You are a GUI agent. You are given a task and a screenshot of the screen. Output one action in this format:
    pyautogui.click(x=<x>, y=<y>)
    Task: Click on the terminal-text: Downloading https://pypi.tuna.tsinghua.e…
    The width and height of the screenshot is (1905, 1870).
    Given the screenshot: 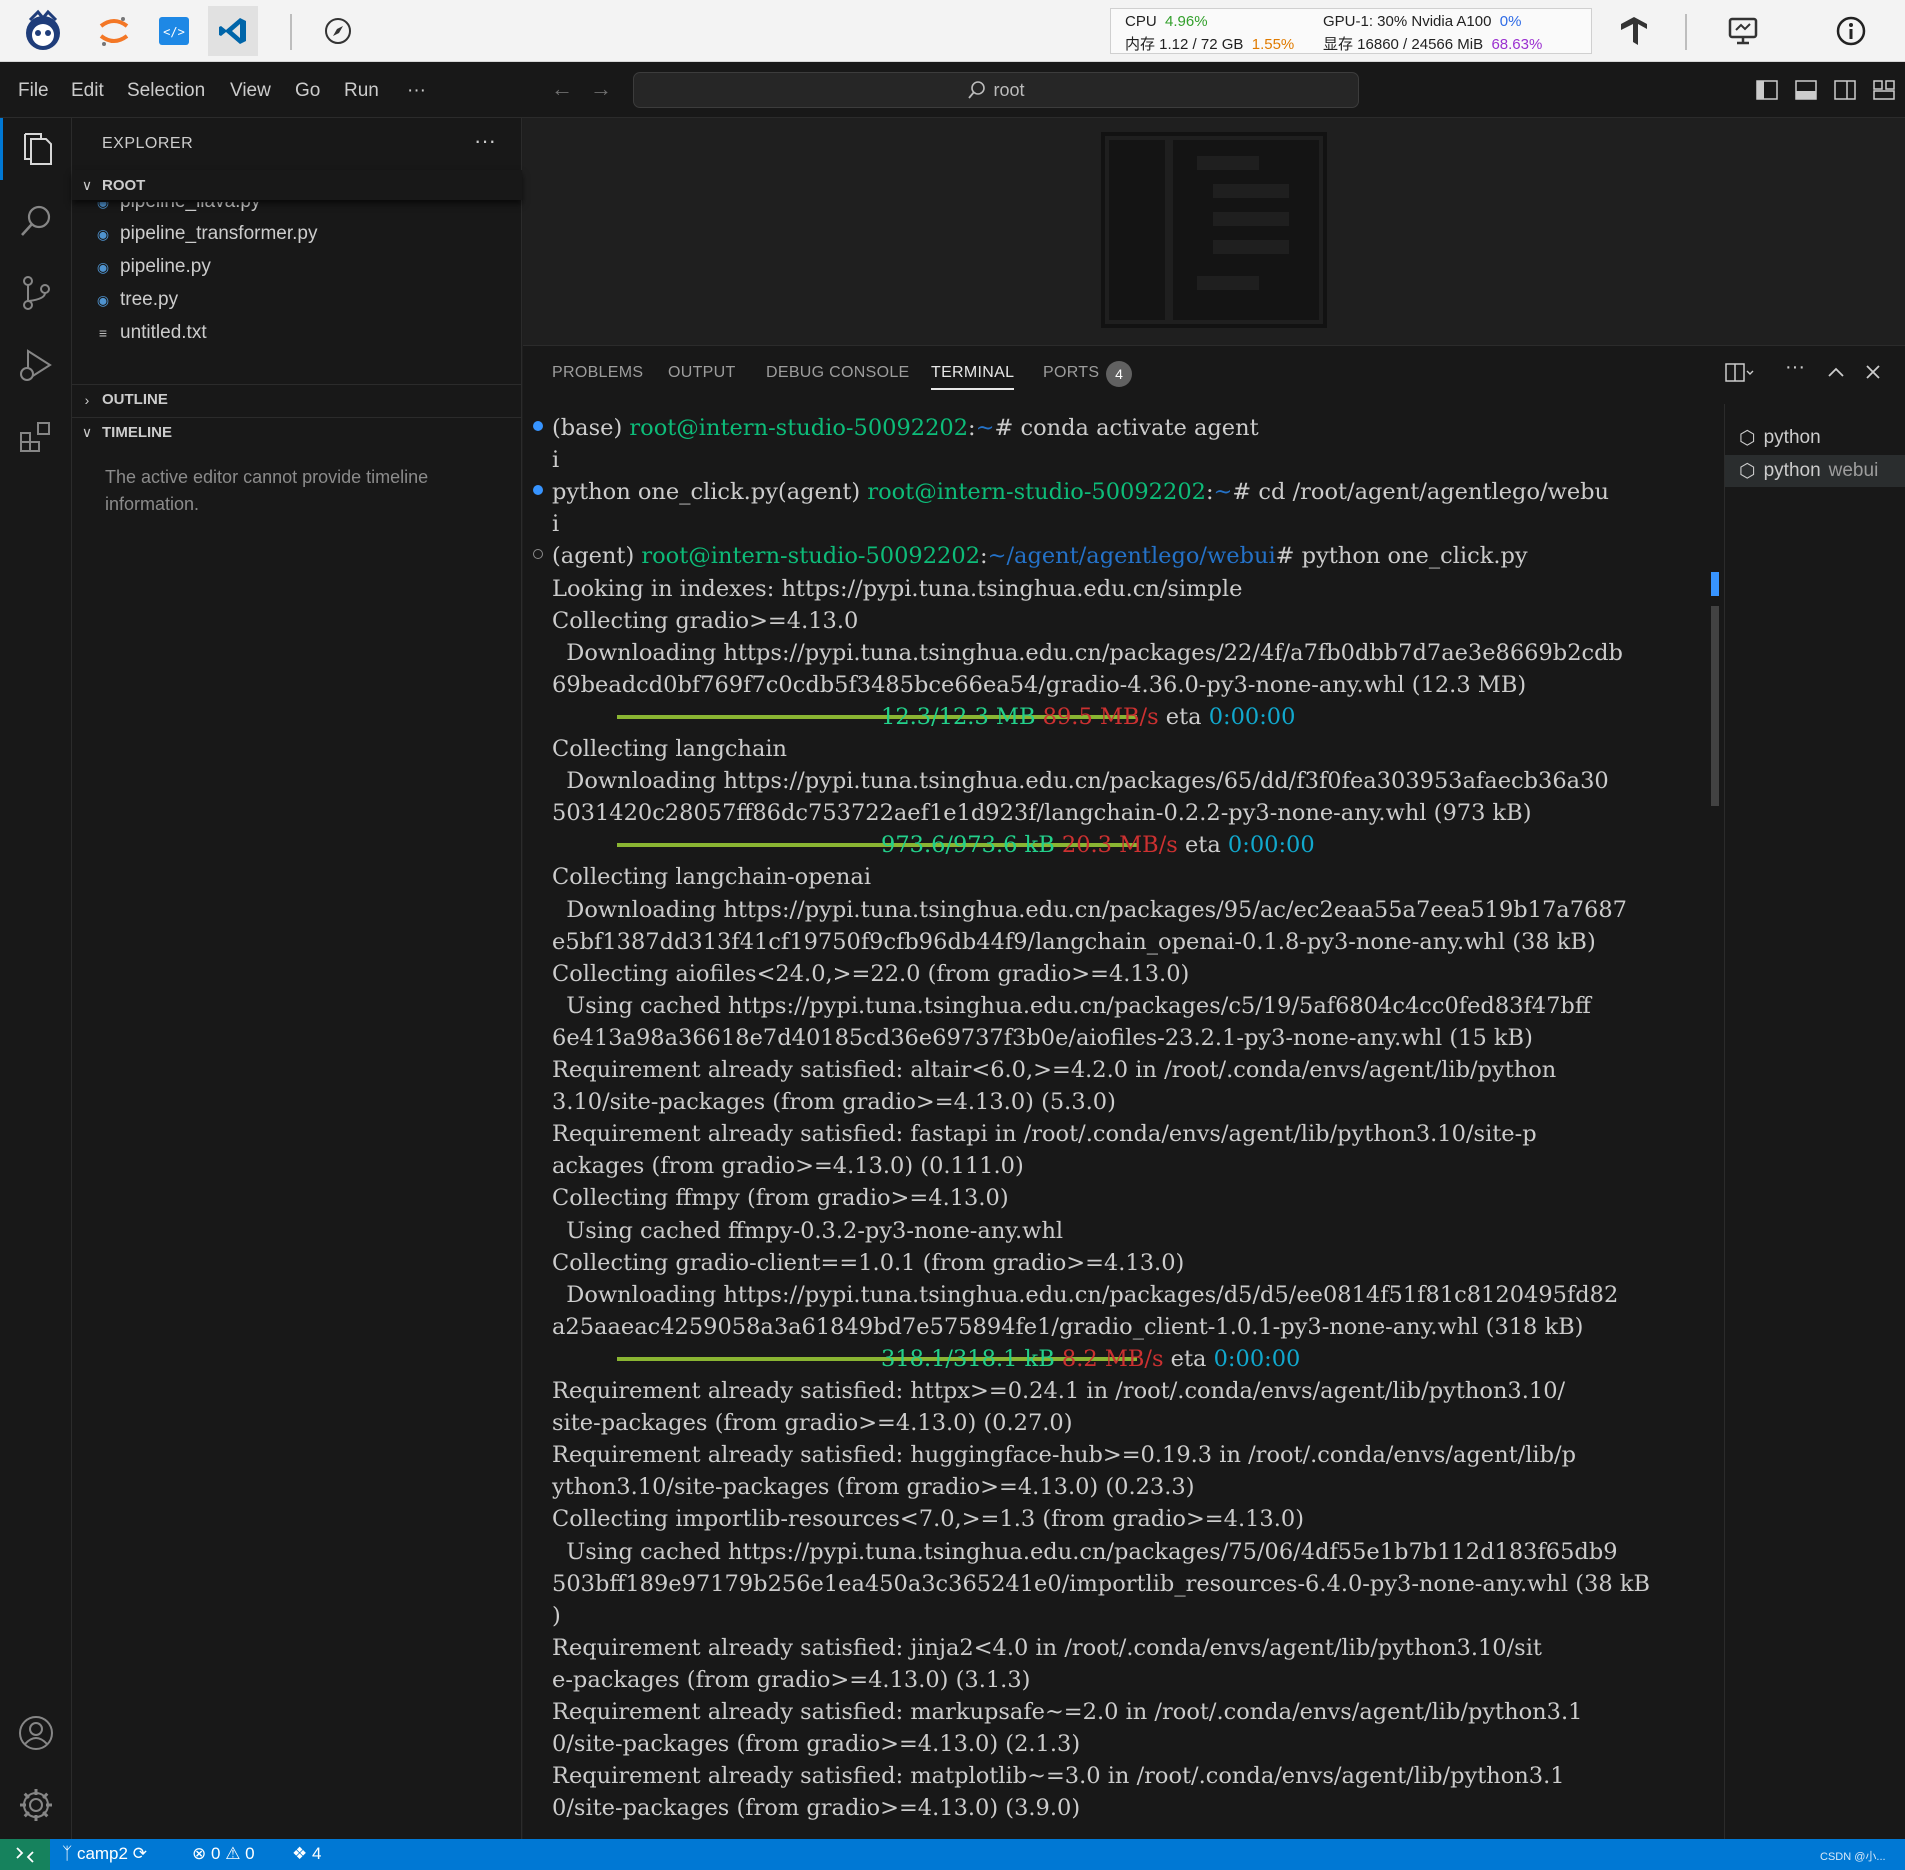 What is the action you would take?
    pyautogui.click(x=1085, y=1294)
    